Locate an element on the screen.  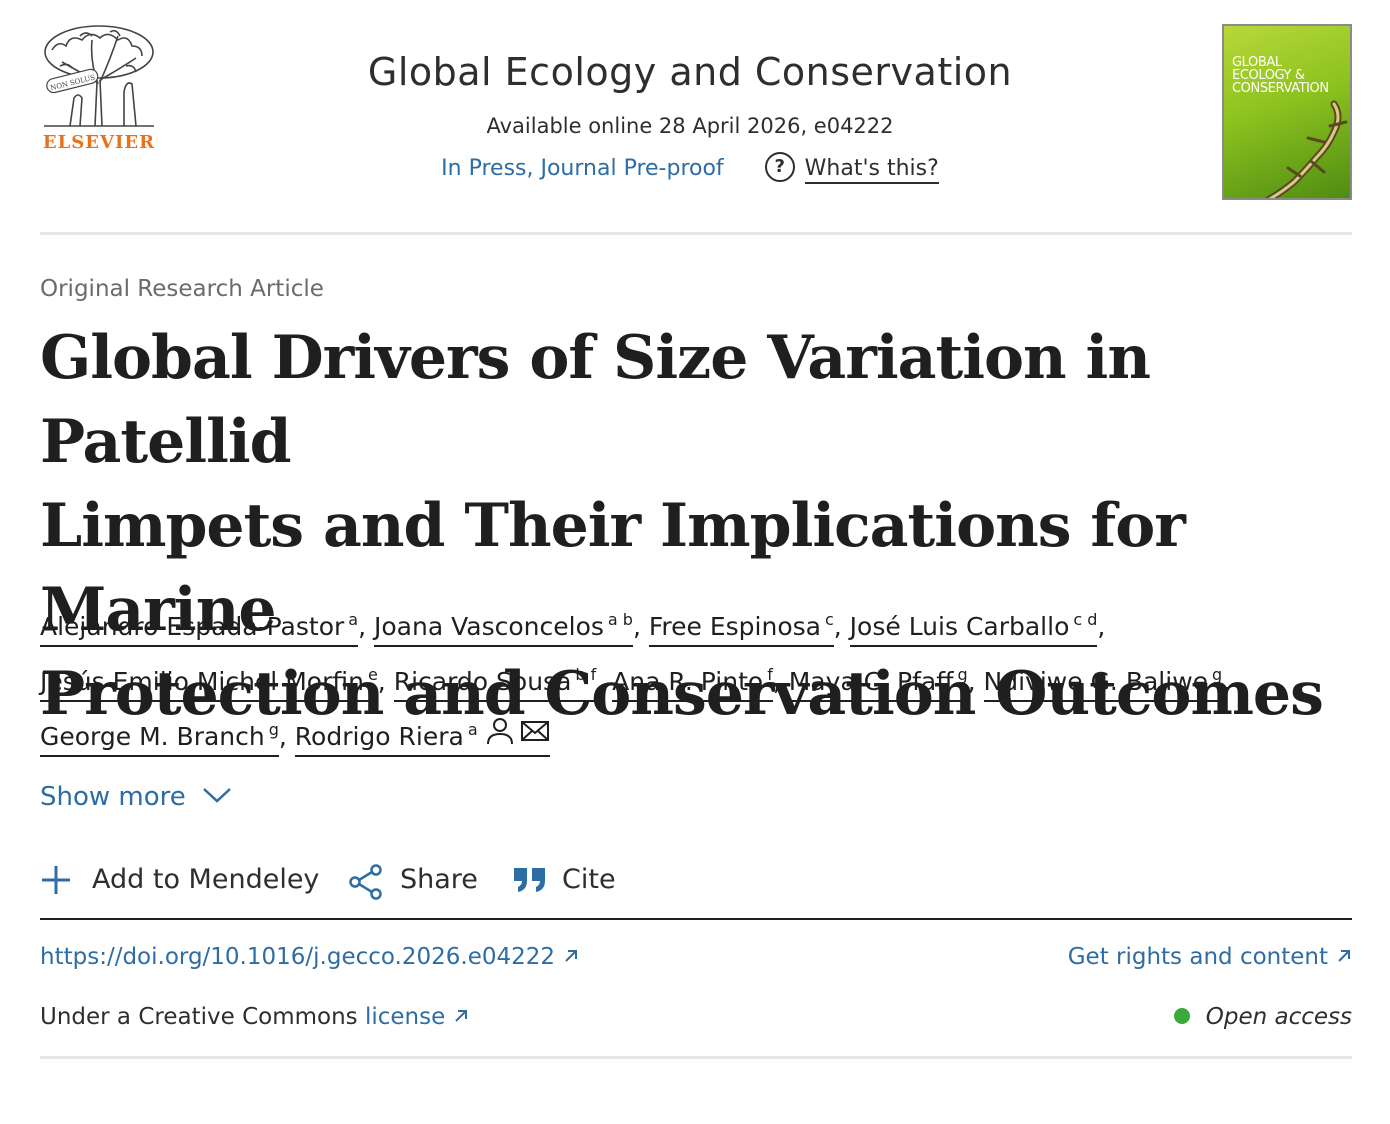
pre-proof-link: In Press, Journal Pre-proof is located at coordinates (582, 168).